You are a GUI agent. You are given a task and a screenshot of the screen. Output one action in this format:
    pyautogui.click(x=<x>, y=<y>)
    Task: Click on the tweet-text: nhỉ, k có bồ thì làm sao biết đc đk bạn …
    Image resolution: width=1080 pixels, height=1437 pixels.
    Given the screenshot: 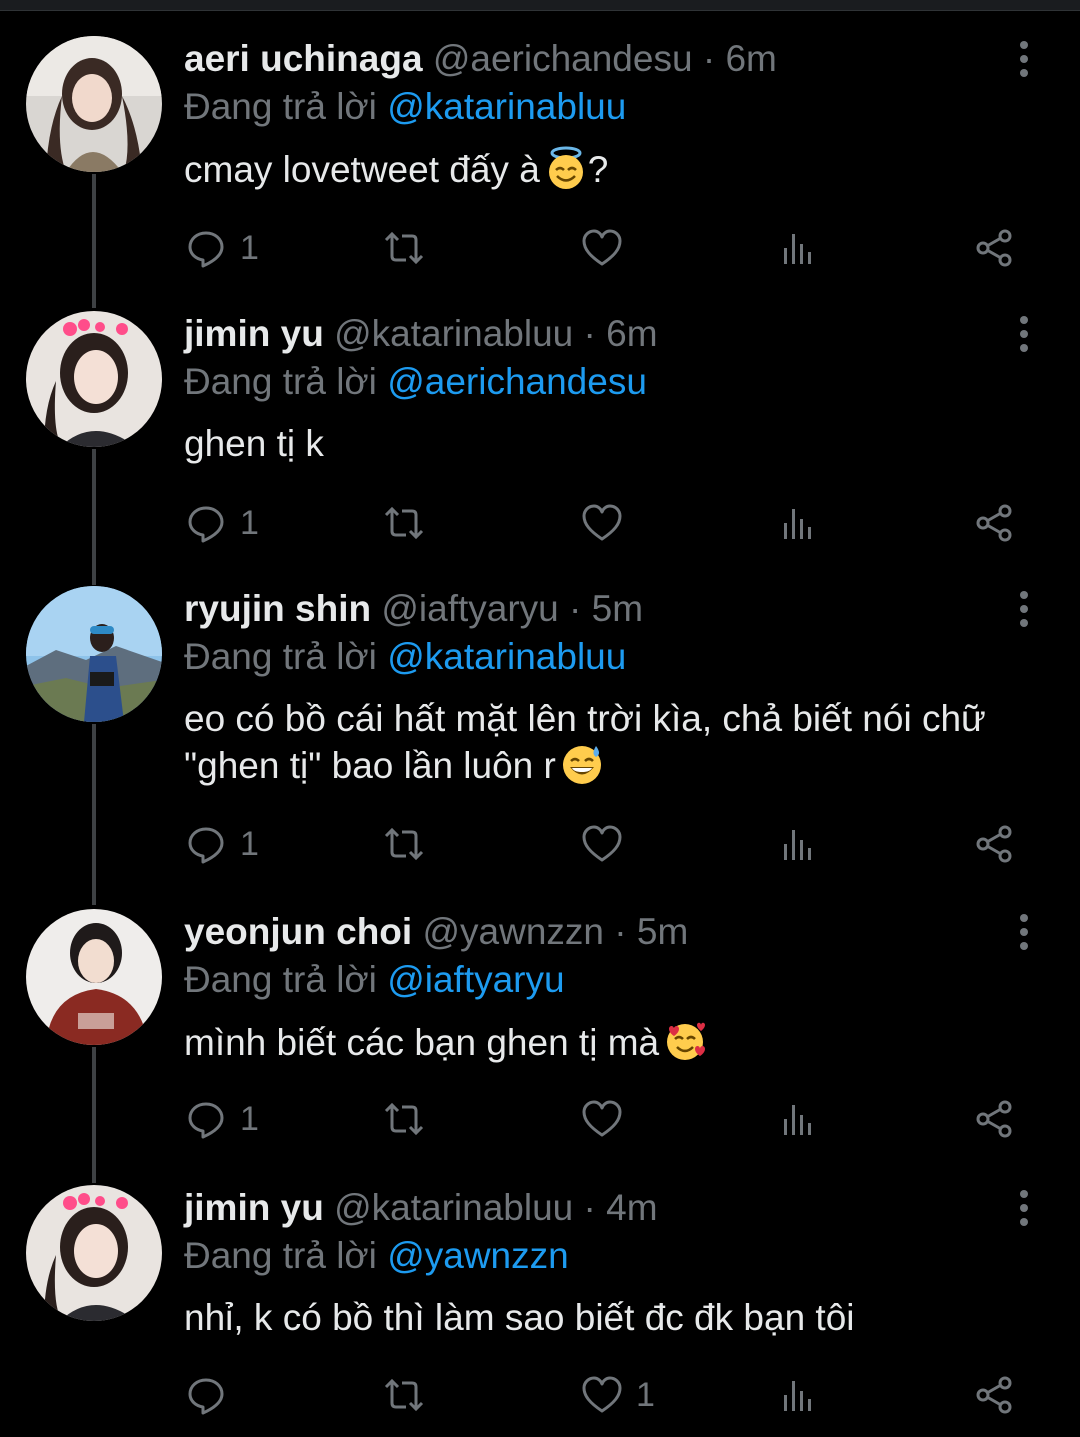 What is the action you would take?
    pyautogui.click(x=599, y=1318)
    